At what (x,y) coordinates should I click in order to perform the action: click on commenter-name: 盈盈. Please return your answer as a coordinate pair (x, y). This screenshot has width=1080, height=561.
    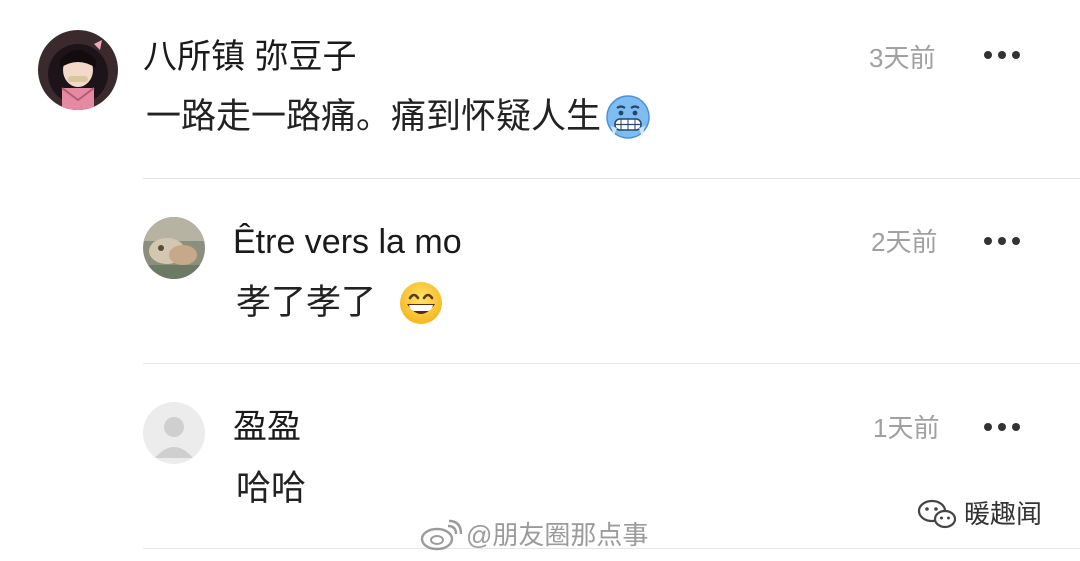
    Looking at the image, I should click on (267, 427).